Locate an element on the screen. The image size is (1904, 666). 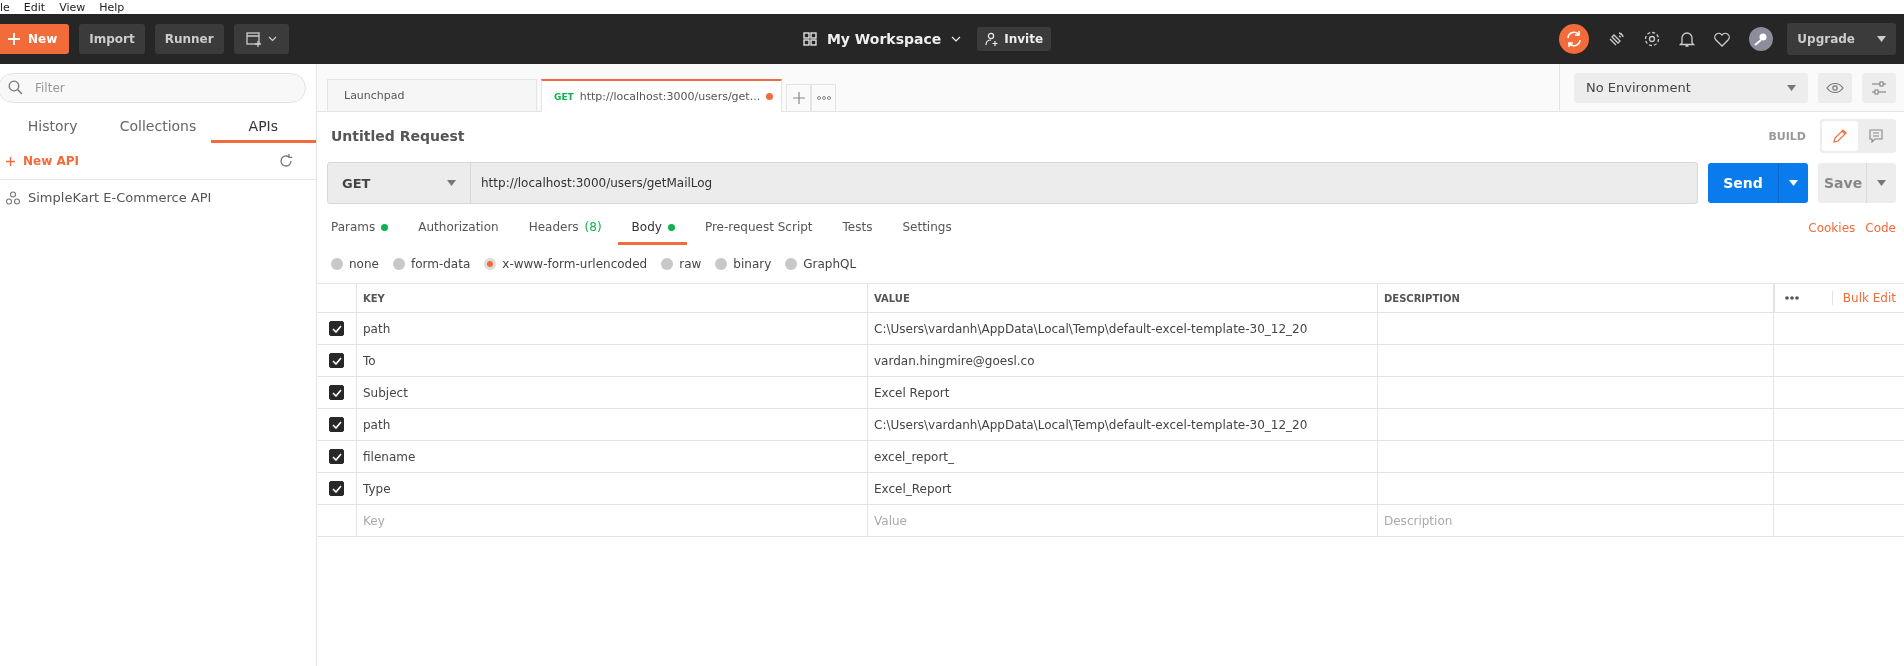
radio-label: x-www-form-urlencoded is located at coordinates (575, 264).